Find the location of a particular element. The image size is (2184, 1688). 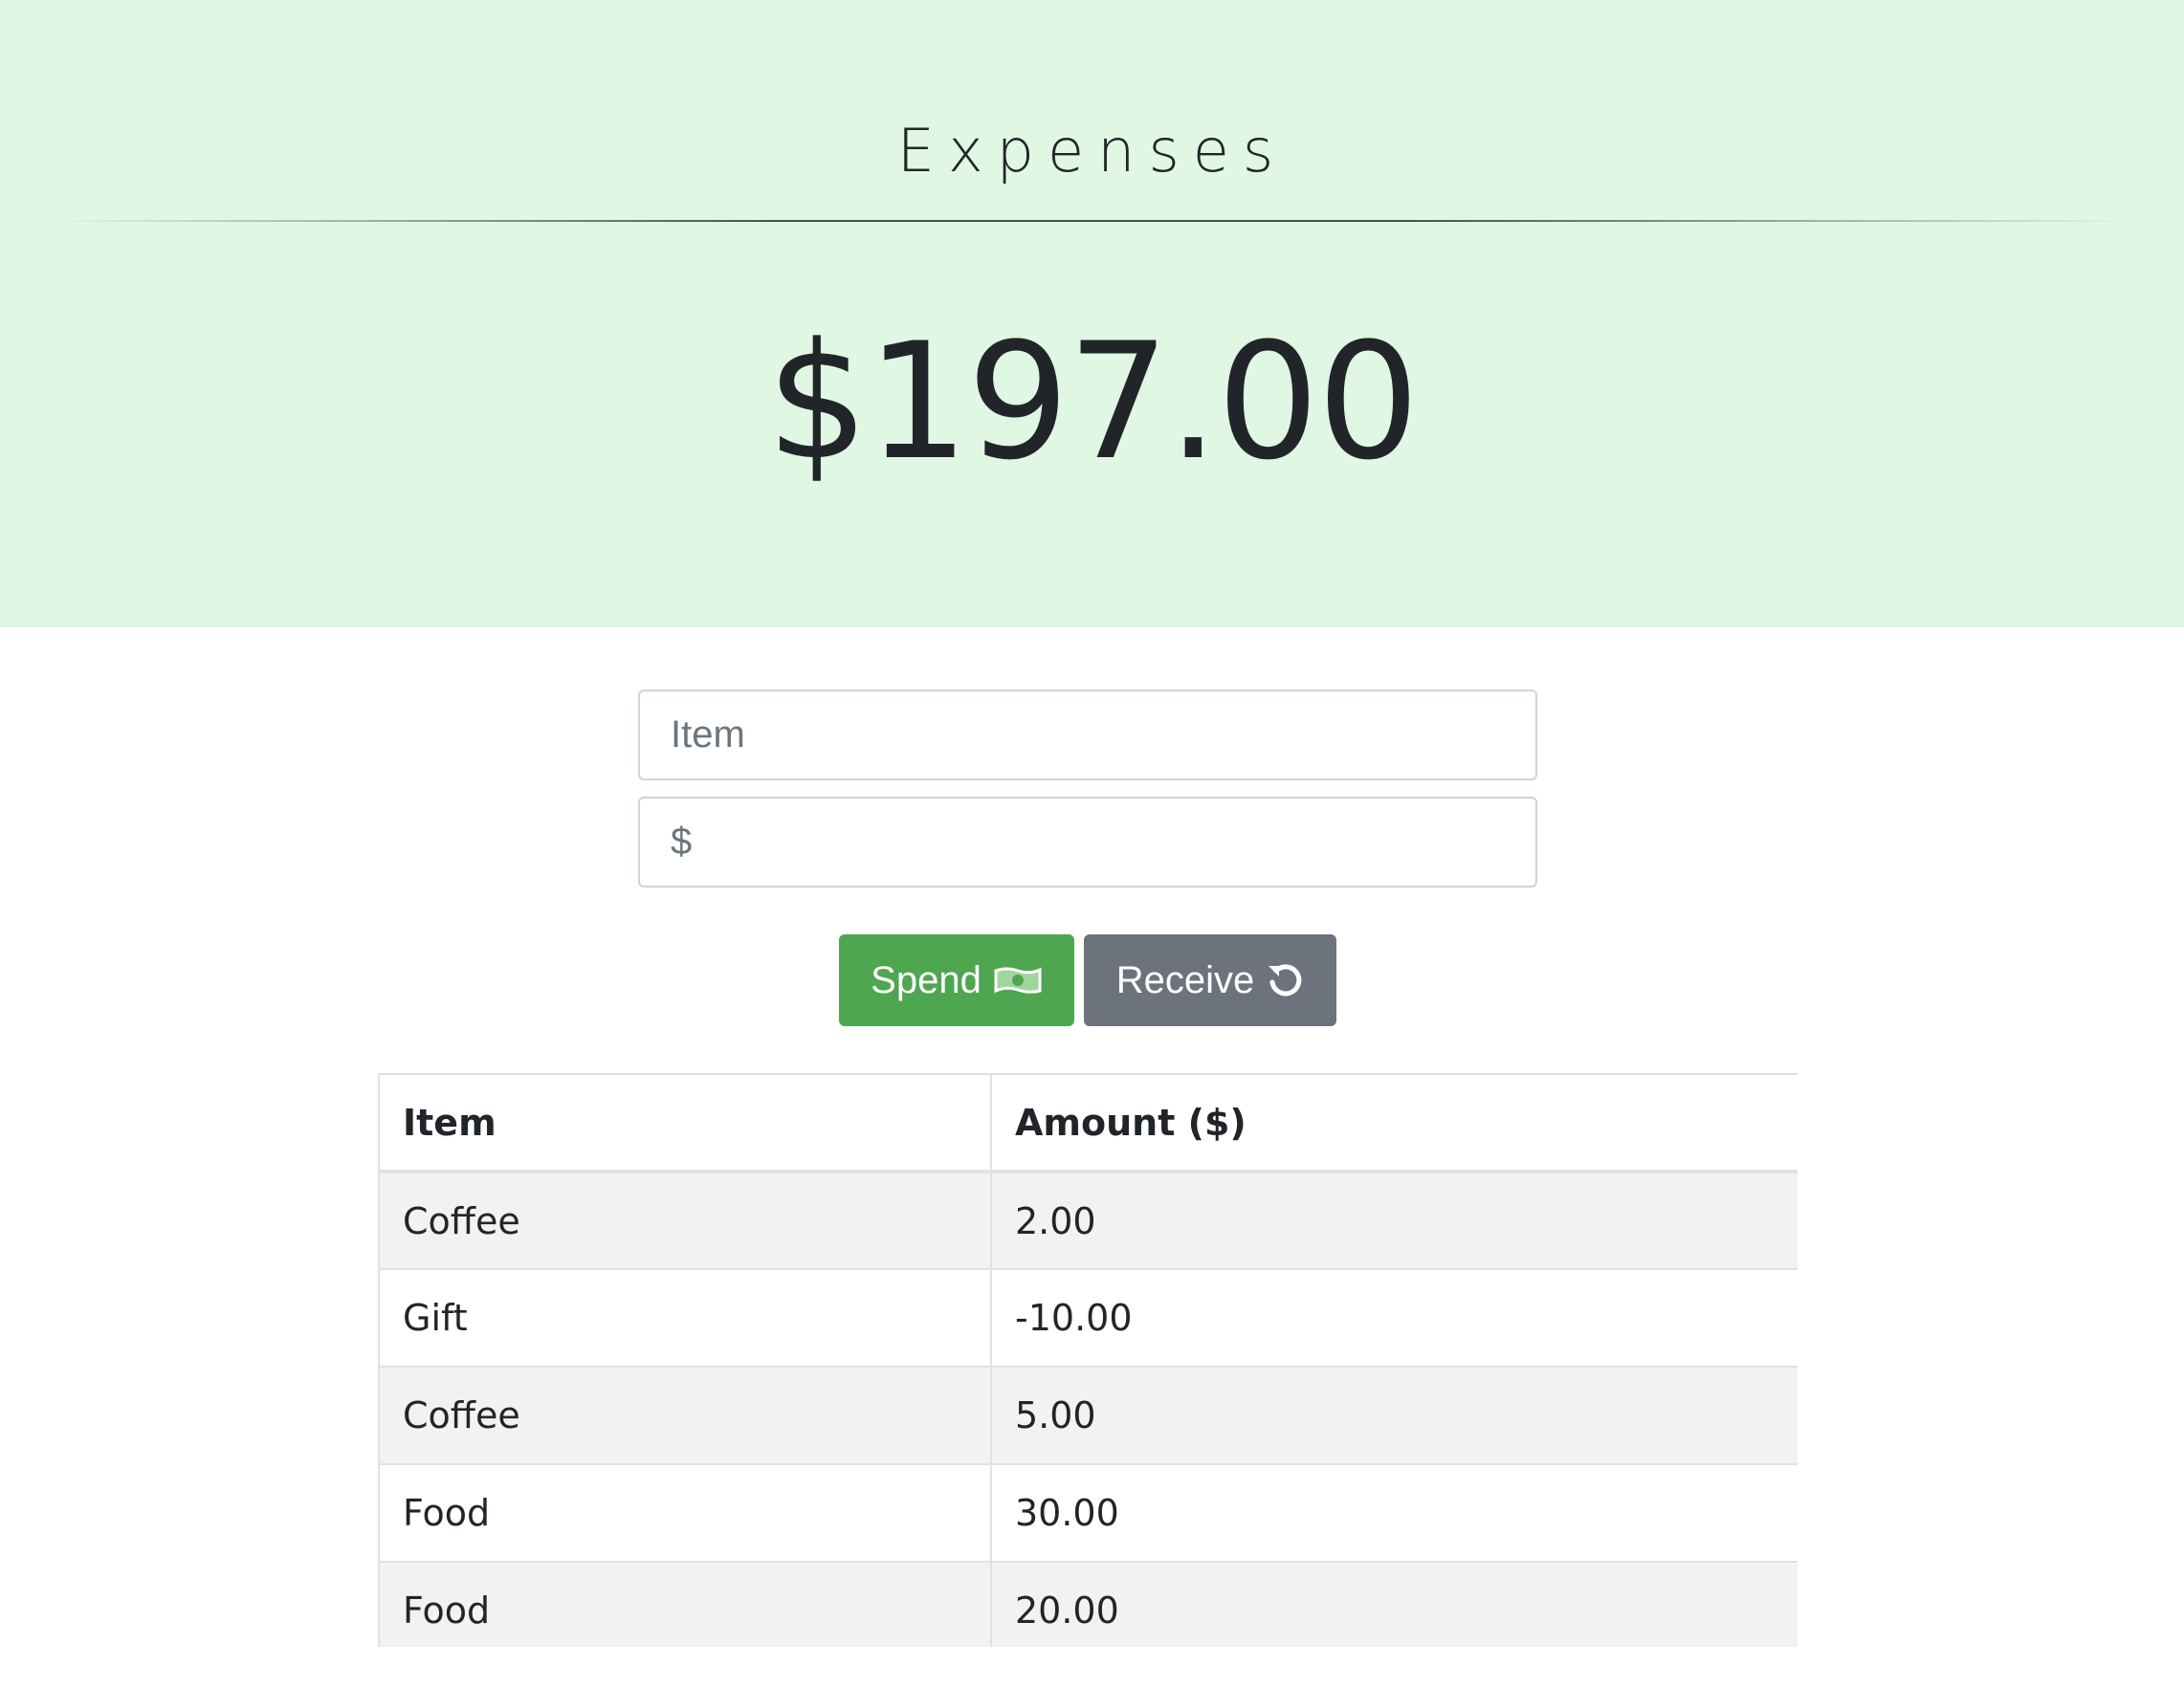

item-input is located at coordinates (1087, 735).